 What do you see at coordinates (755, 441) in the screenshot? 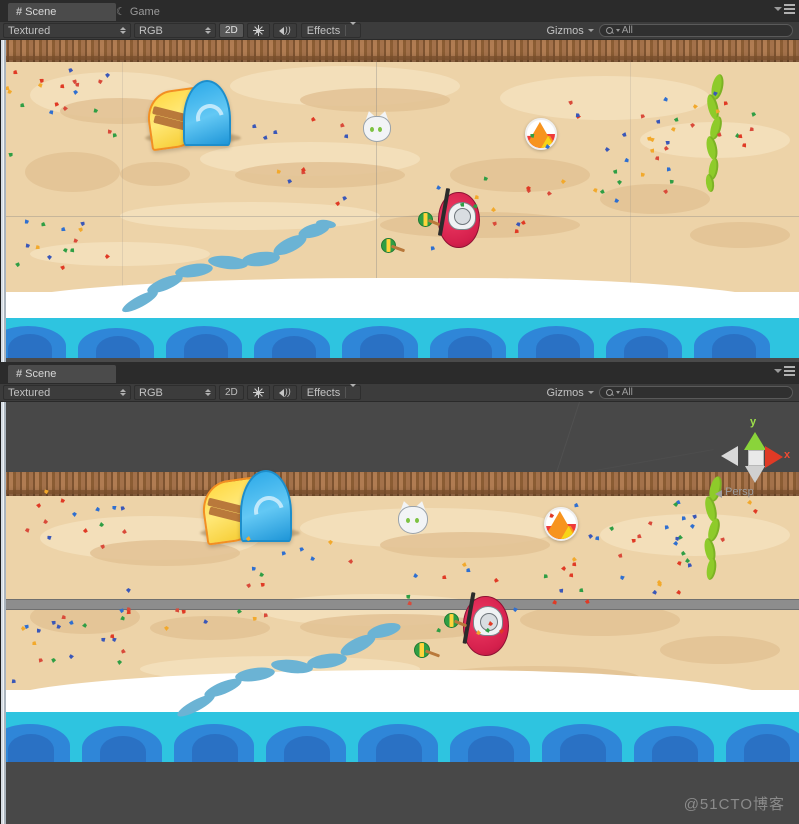
I see `gizmo-axis-y-cone` at bounding box center [755, 441].